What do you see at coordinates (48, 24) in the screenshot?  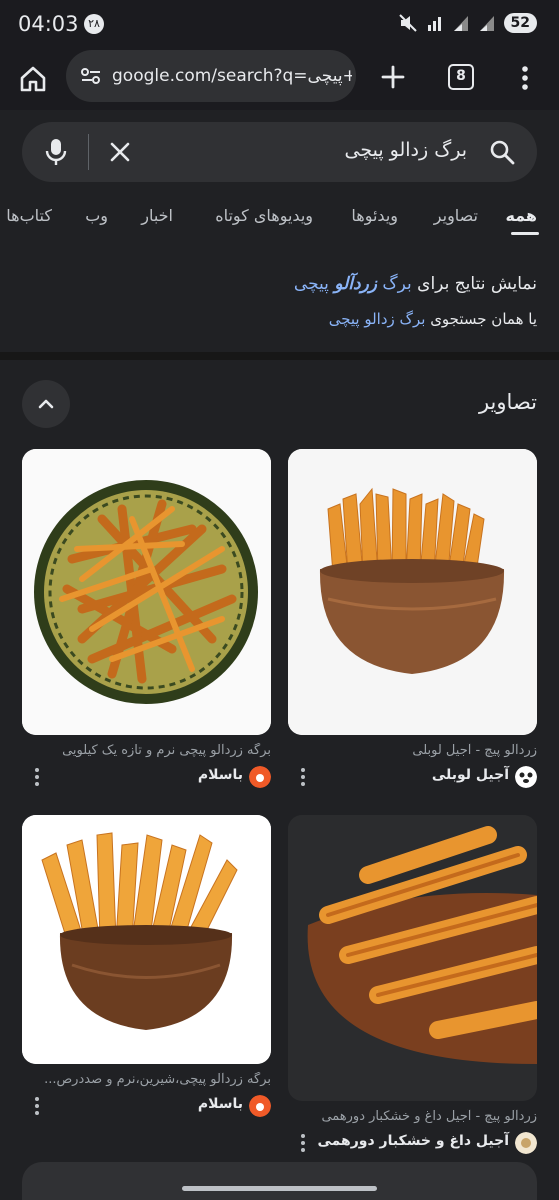 I see `status-time: 04:03` at bounding box center [48, 24].